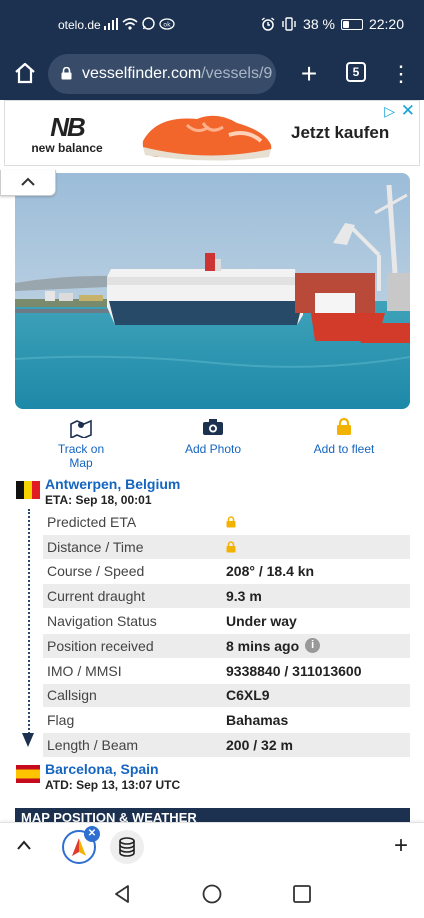 This screenshot has height=918, width=424. What do you see at coordinates (67, 134) in the screenshot?
I see `ad-brand-logo: NB new balance` at bounding box center [67, 134].